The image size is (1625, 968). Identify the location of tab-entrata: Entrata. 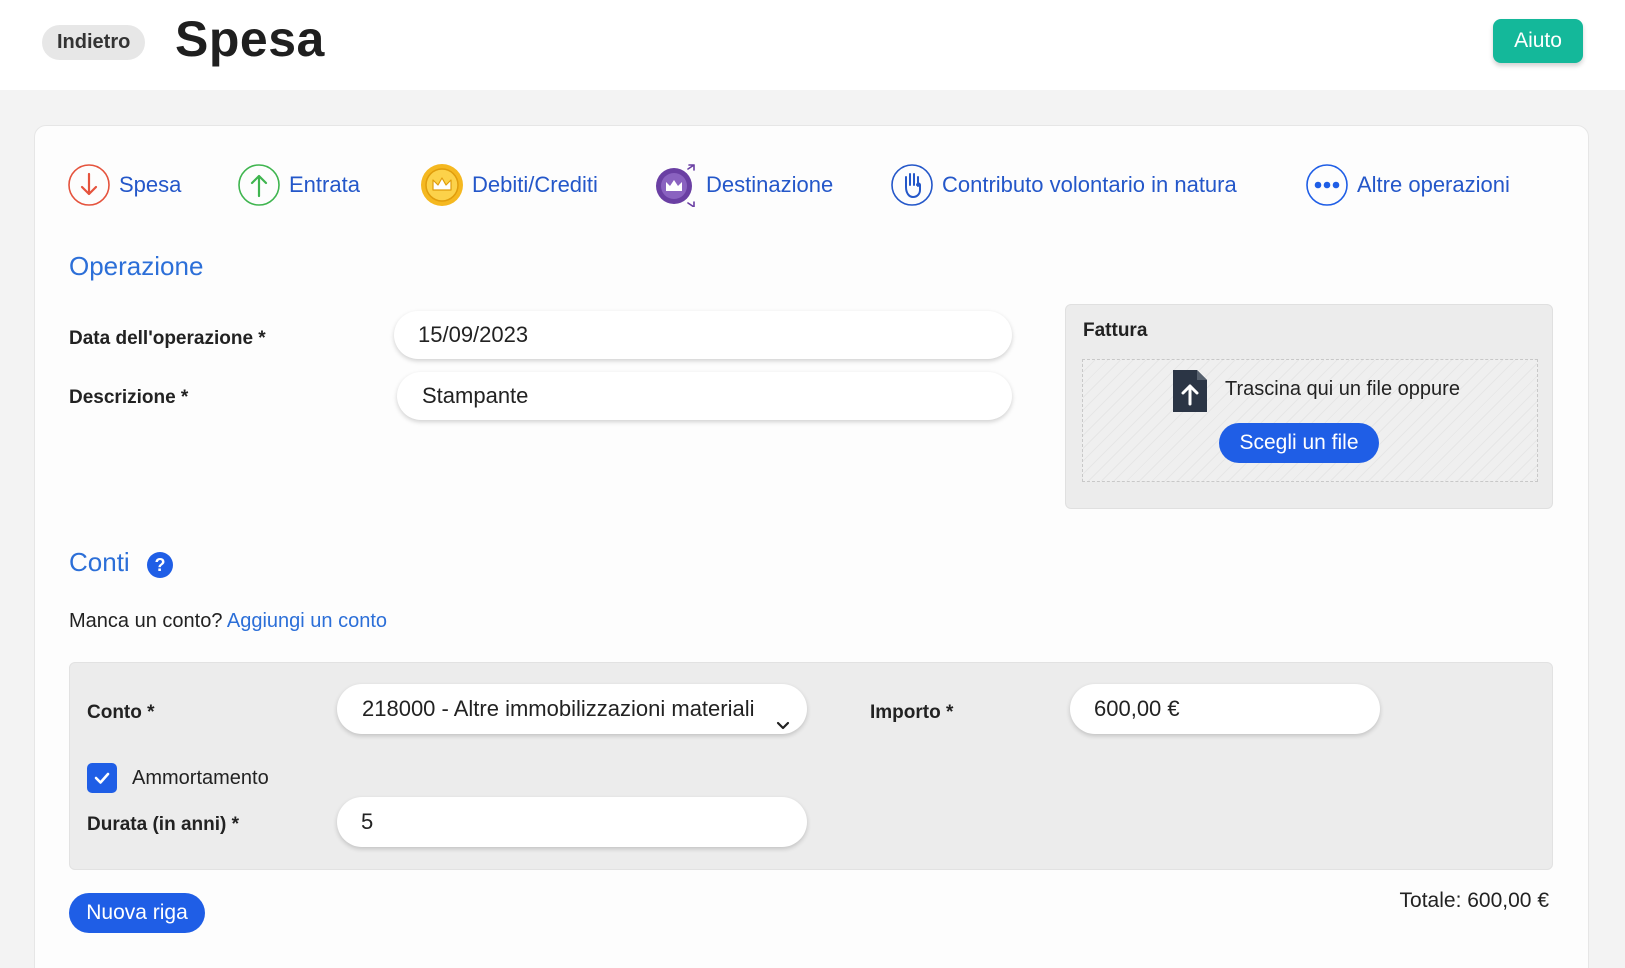
(298, 185).